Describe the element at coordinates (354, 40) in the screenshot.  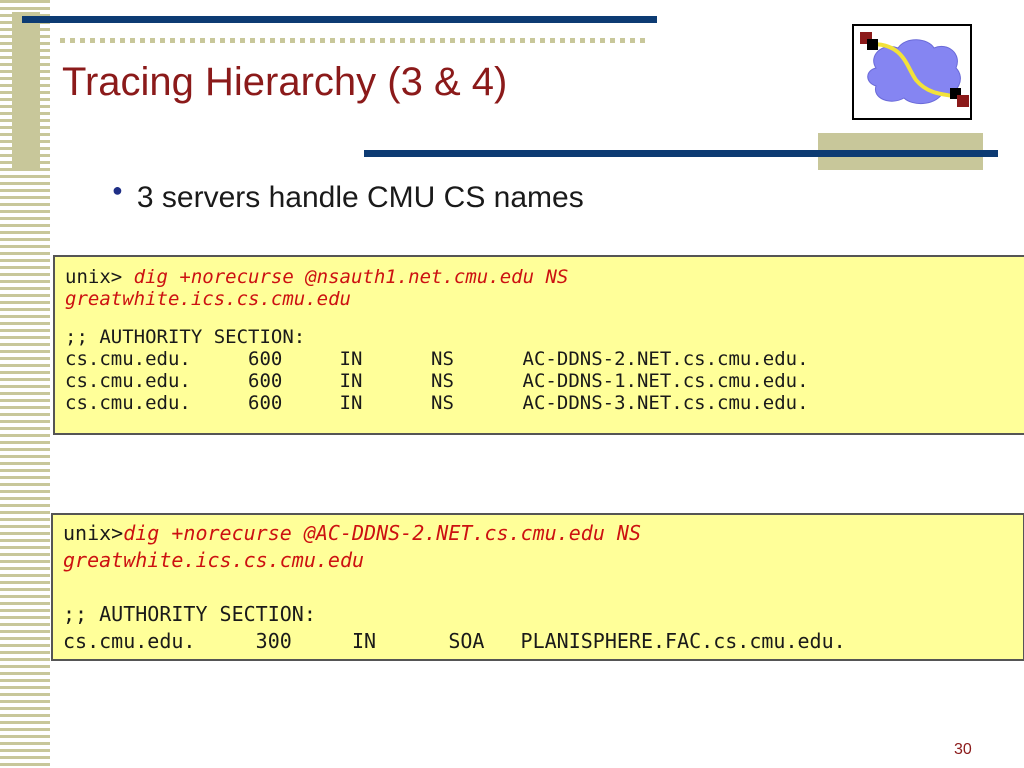
I see `dashed-rule` at that location.